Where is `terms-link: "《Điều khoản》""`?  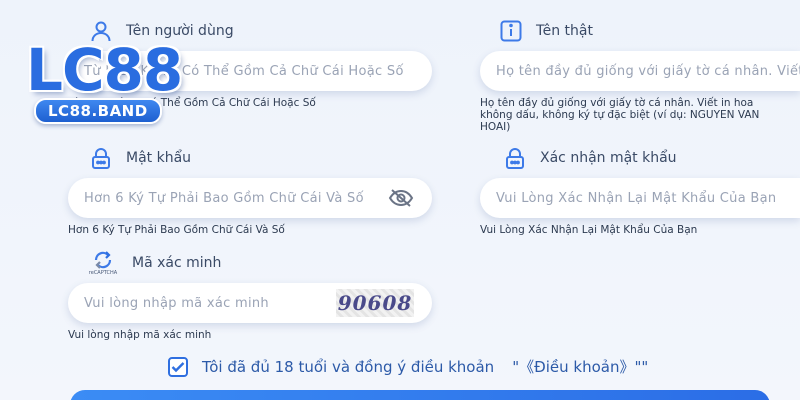
terms-link: "《Điều khoản》"" is located at coordinates (580, 366).